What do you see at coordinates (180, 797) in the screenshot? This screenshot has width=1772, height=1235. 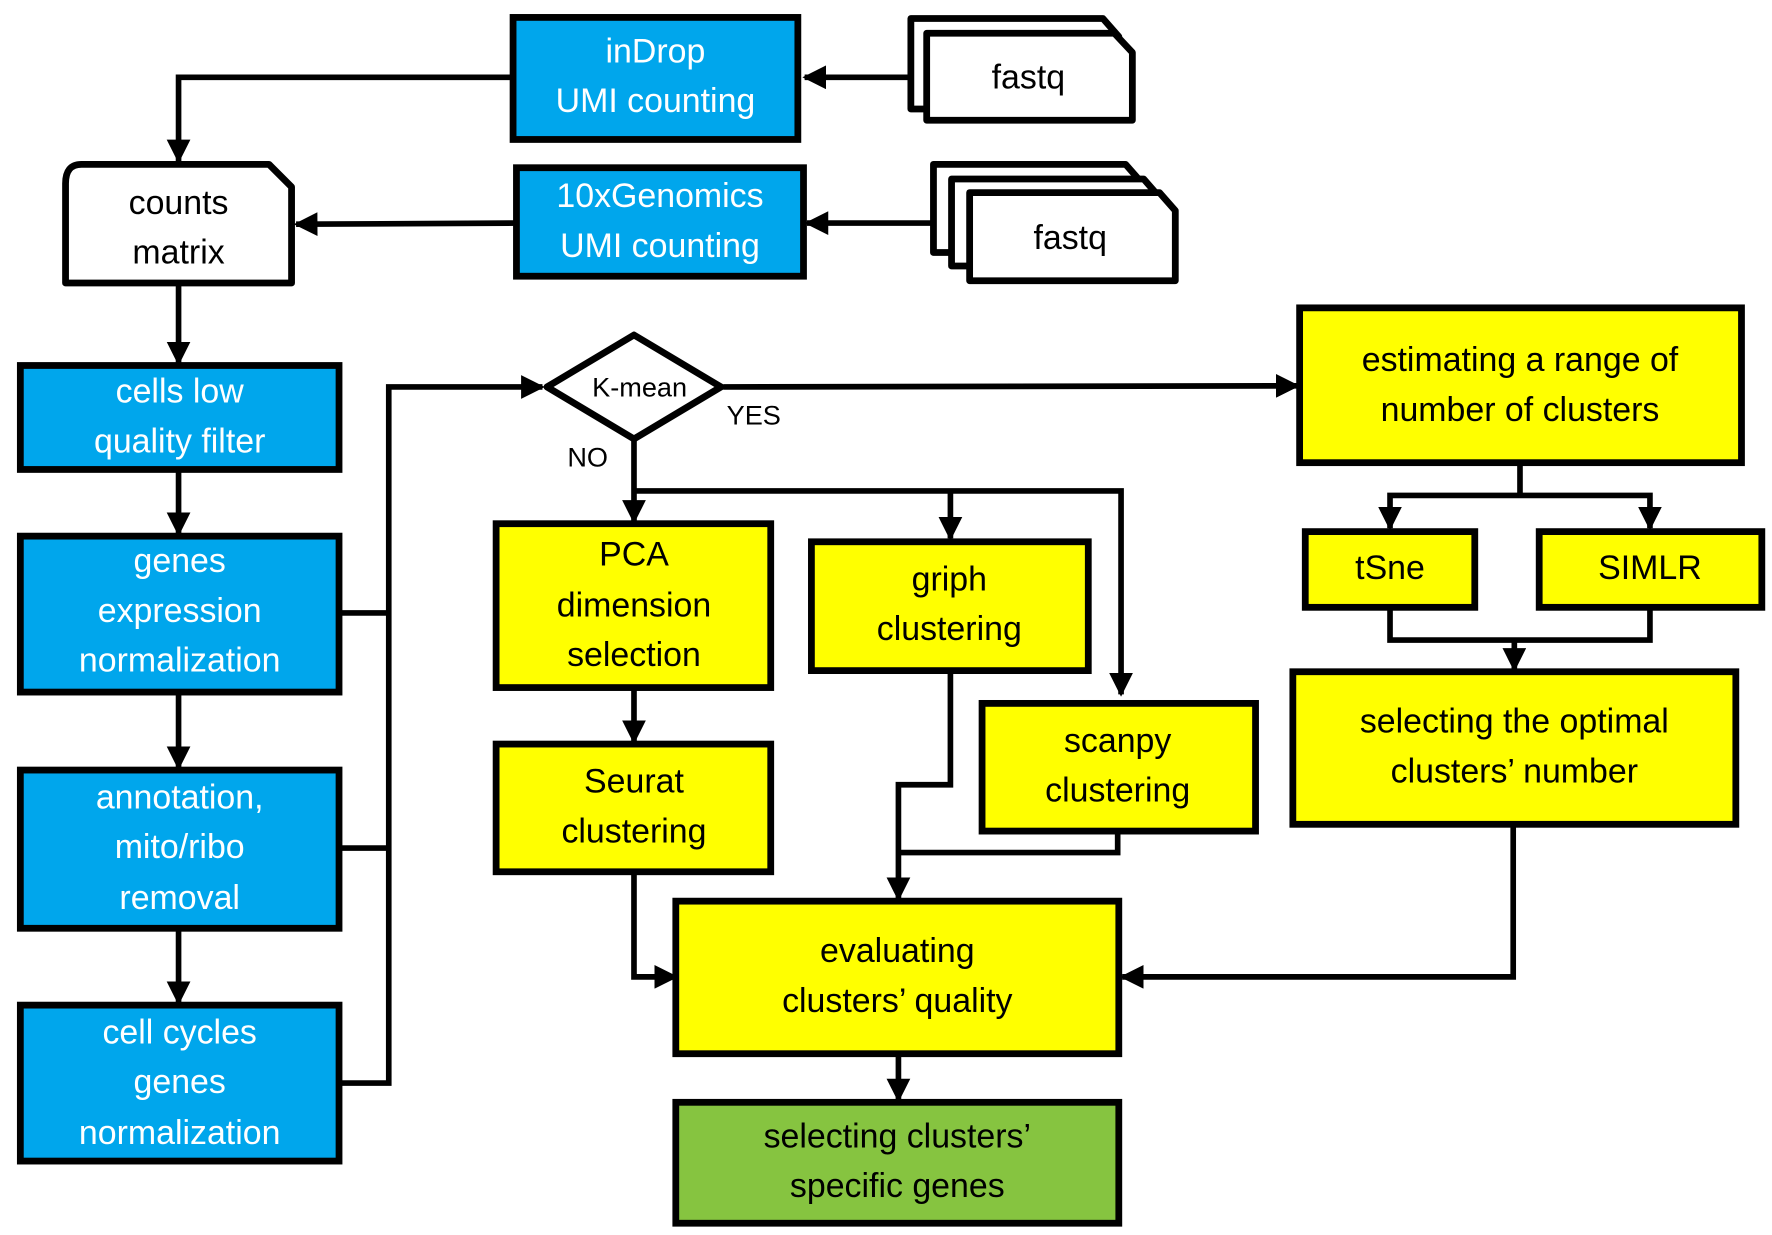 I see `node-label-line: annotation,` at bounding box center [180, 797].